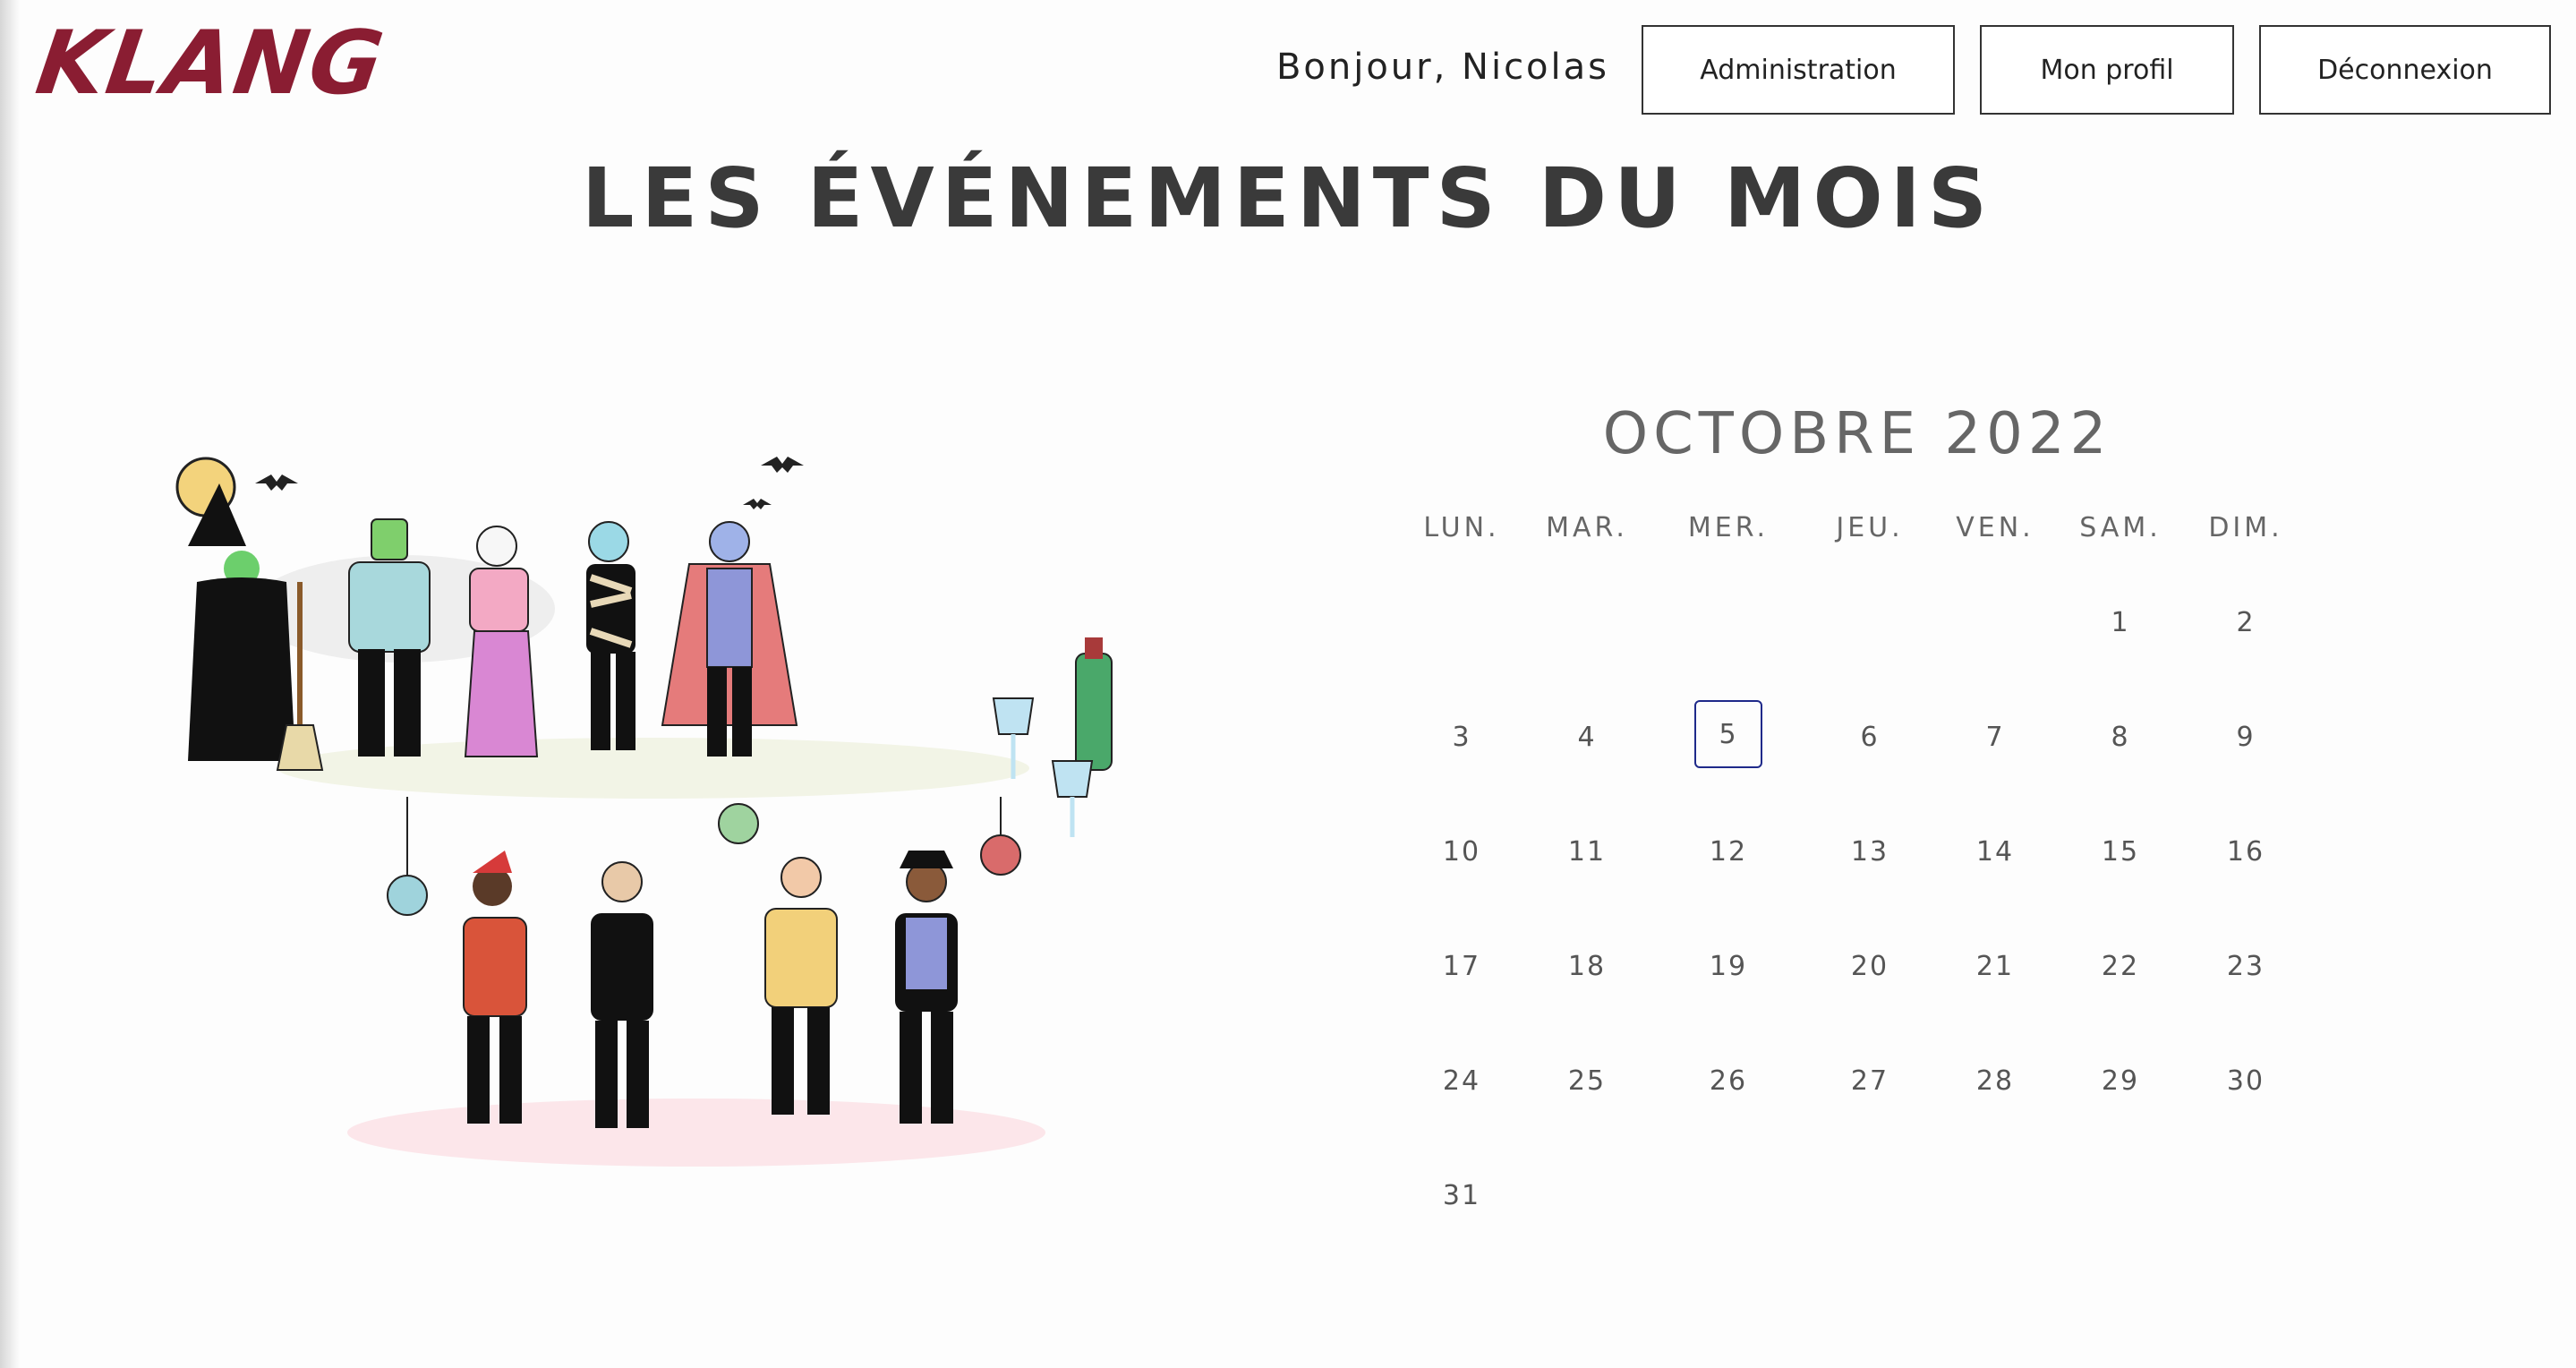 The image size is (2576, 1368). I want to click on calendar-day: 2, so click(2245, 622).